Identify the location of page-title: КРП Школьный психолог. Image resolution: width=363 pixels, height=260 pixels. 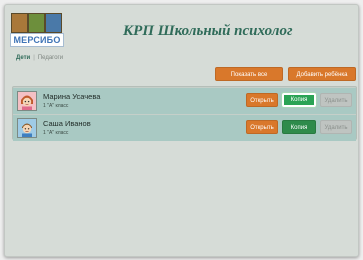
(208, 31).